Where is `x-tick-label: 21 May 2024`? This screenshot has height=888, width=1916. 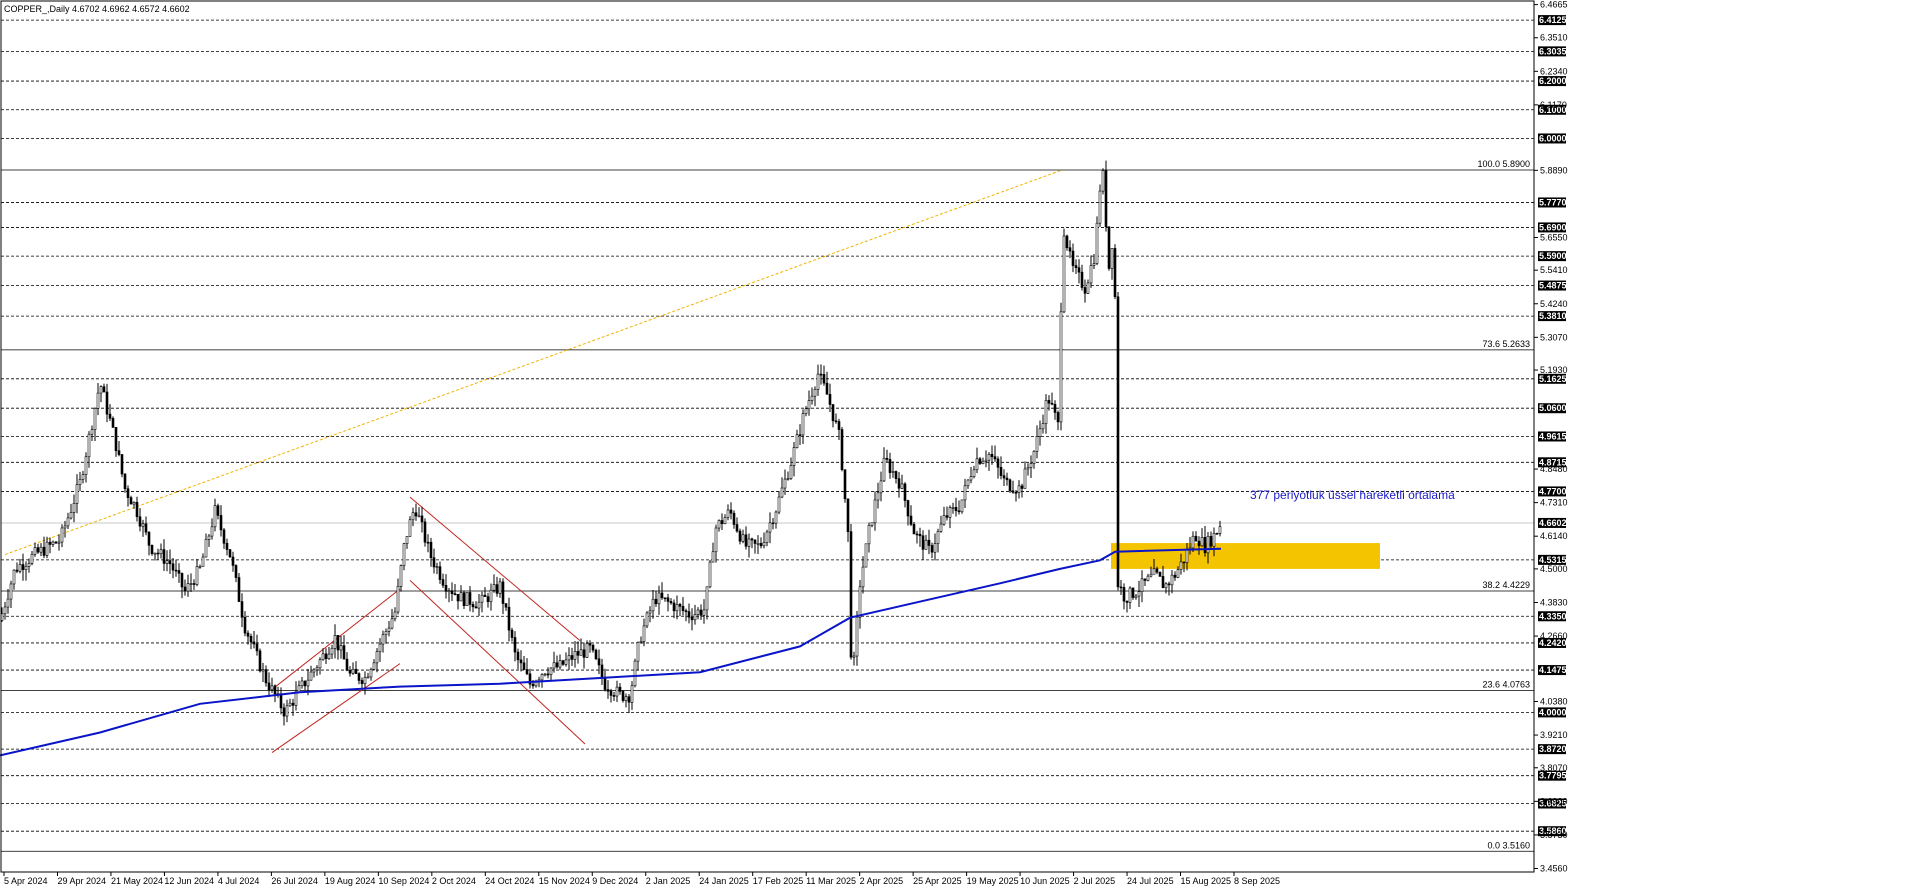
x-tick-label: 21 May 2024 is located at coordinates (137, 881).